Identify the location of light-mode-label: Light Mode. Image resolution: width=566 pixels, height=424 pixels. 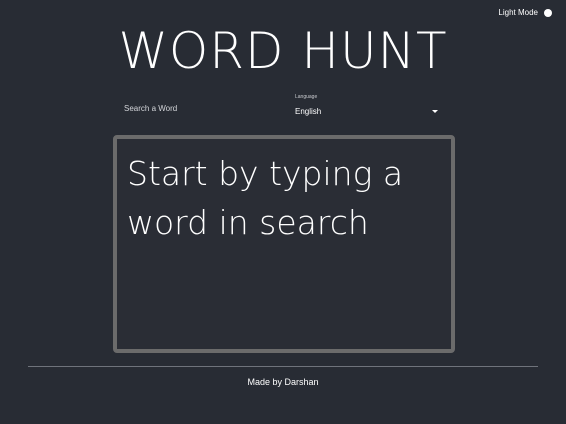
(518, 12).